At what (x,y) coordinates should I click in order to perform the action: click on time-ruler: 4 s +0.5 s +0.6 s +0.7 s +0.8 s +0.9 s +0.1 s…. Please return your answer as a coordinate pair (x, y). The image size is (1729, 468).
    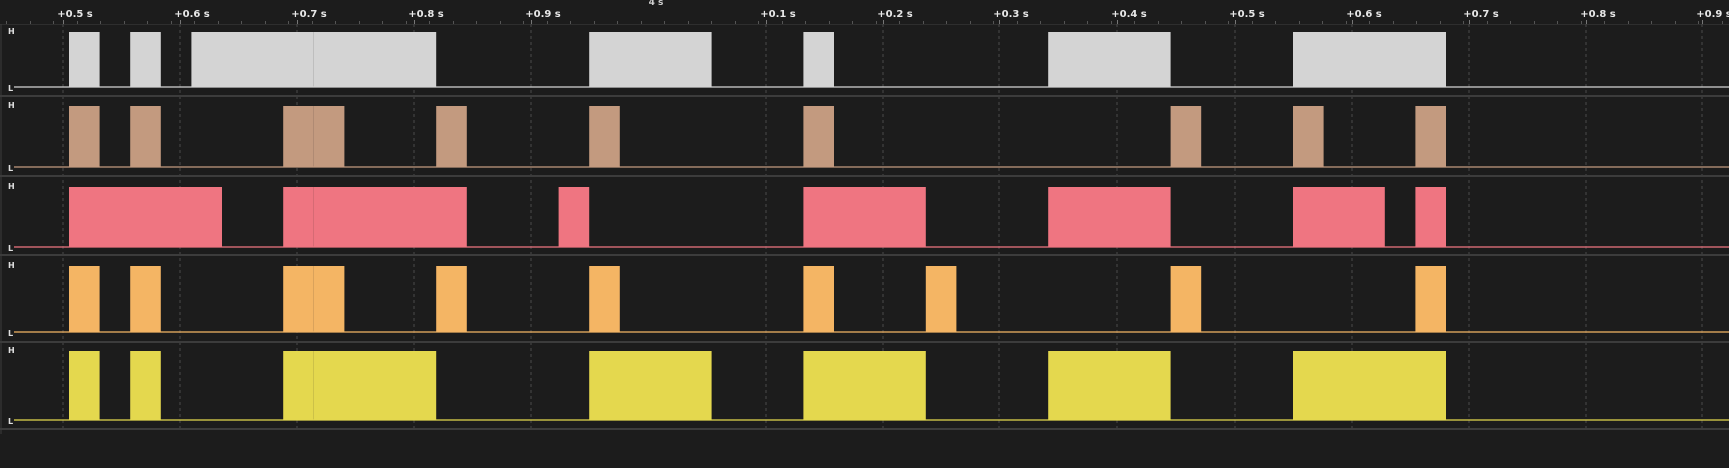
    Looking at the image, I should click on (864, 12).